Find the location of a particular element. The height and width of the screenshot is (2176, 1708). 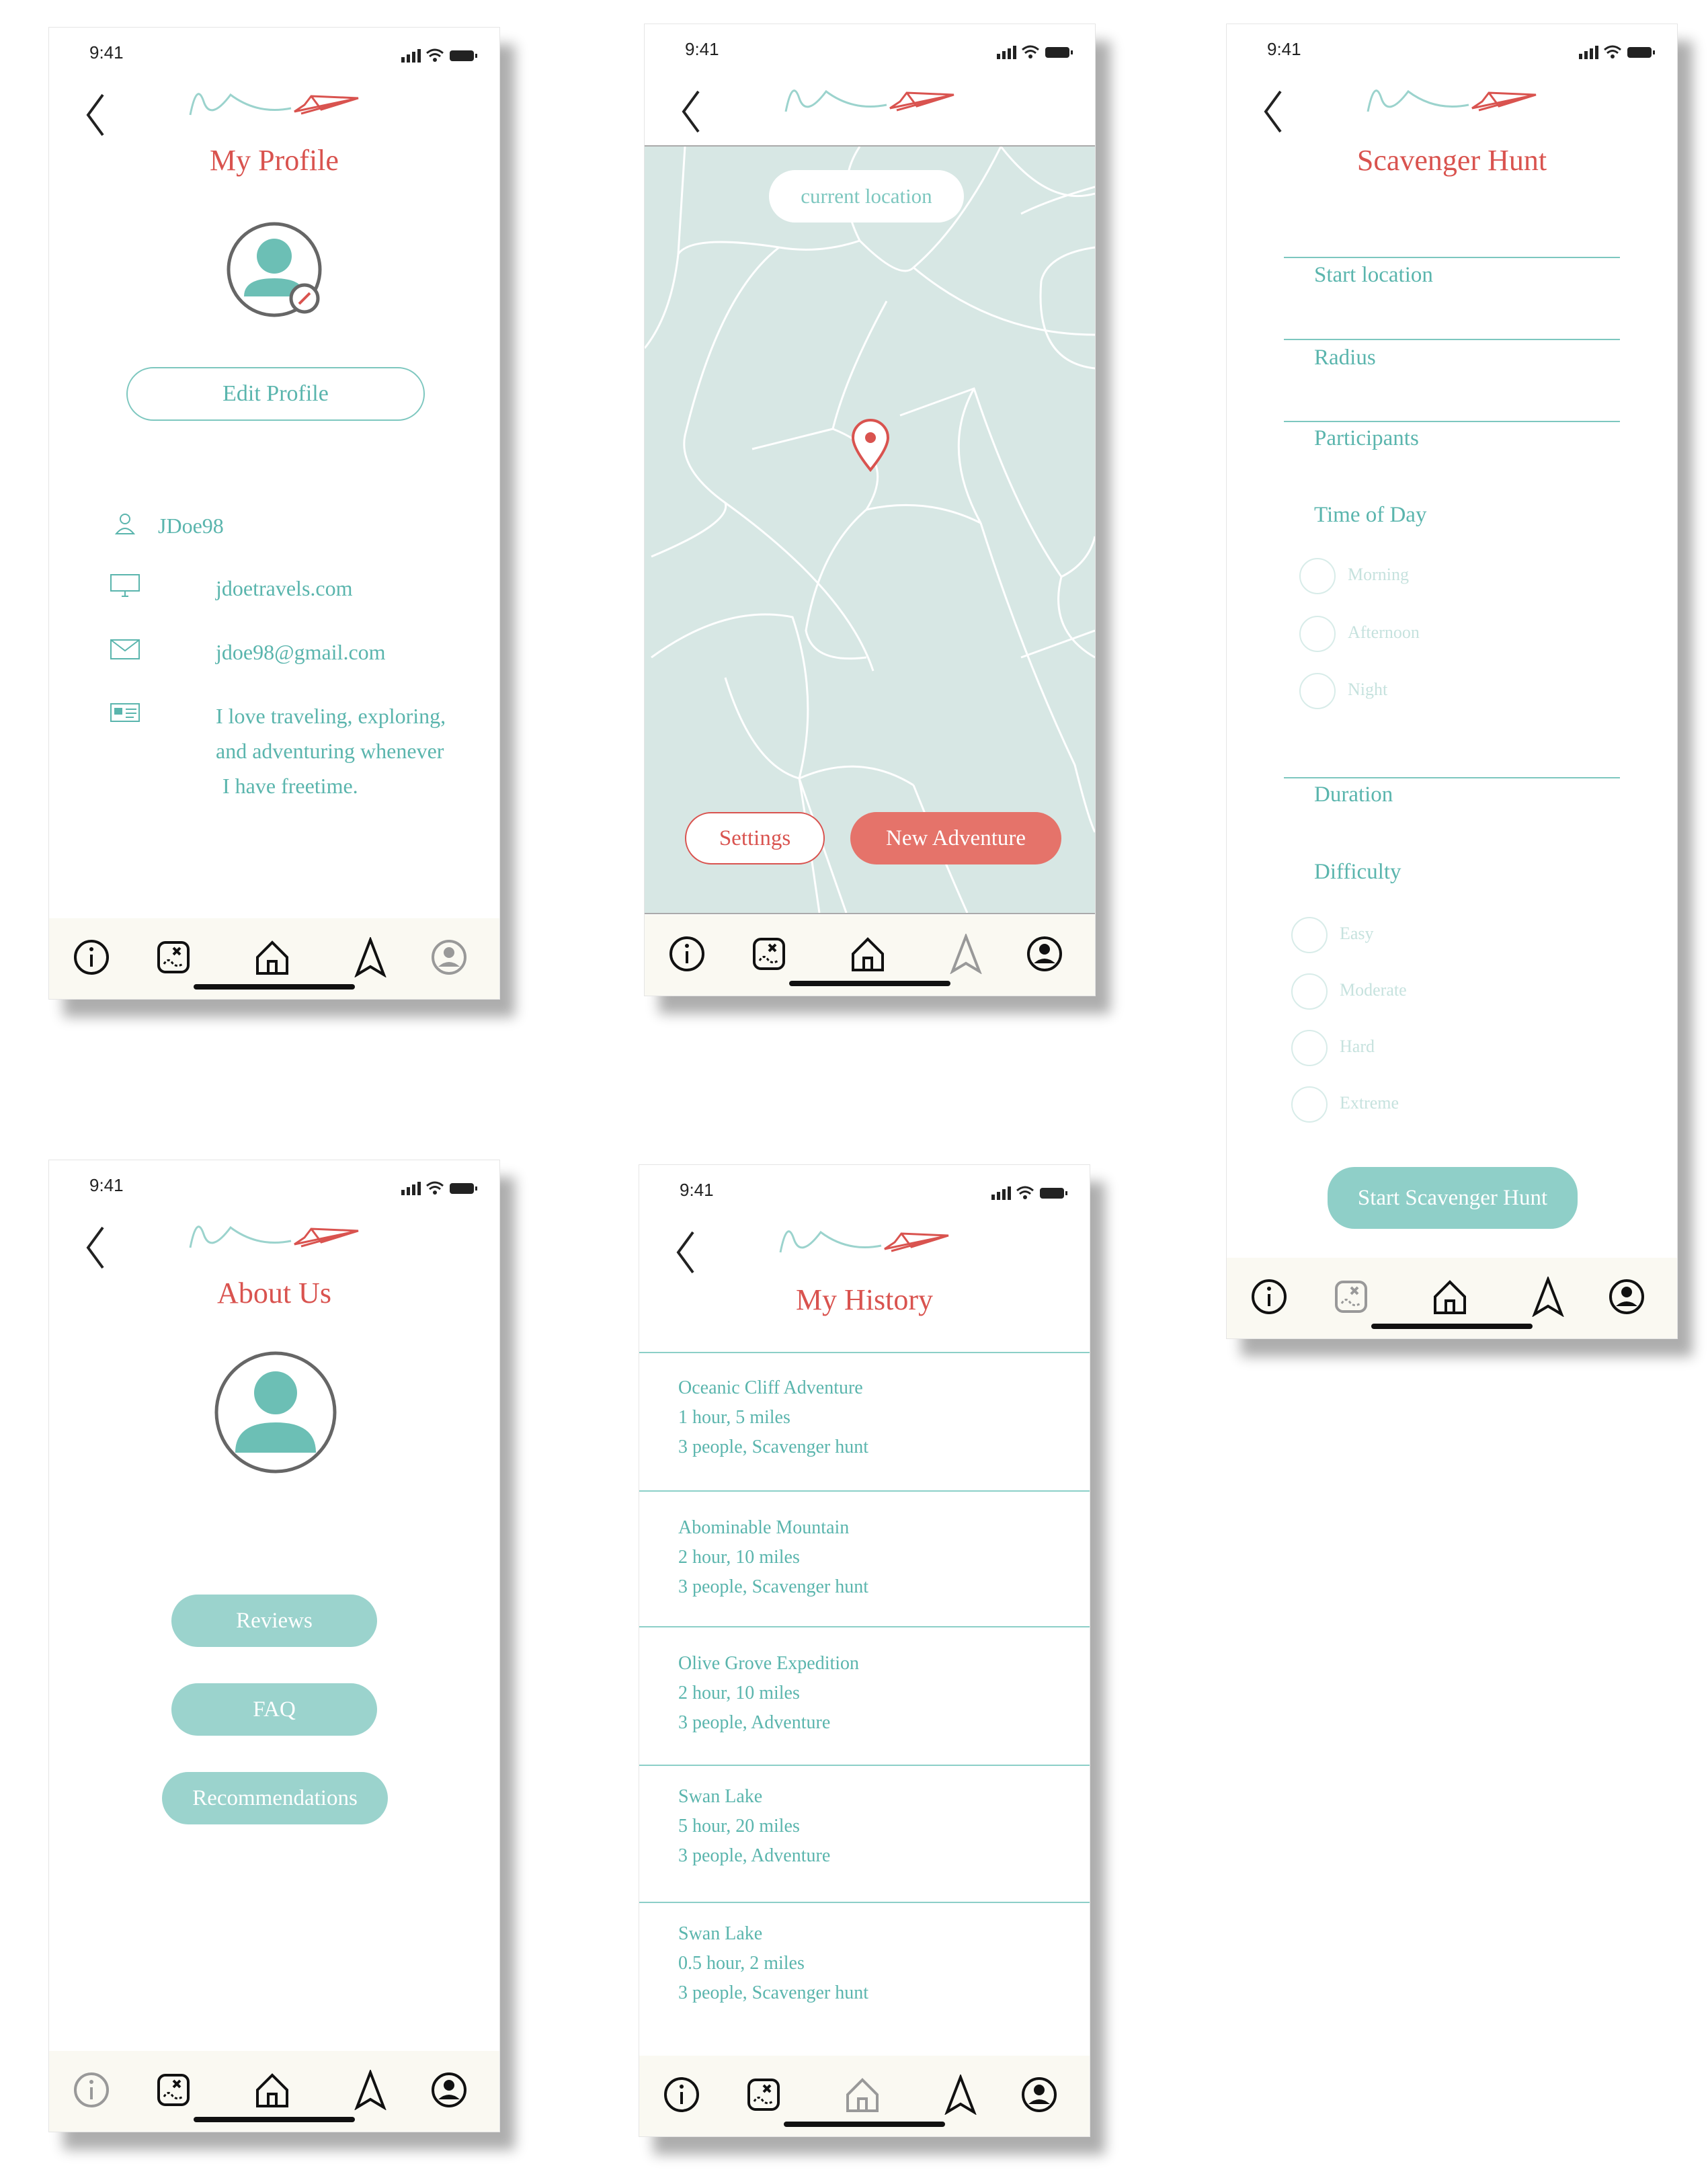

time-of-day-label: Time of Day is located at coordinates (1370, 515).